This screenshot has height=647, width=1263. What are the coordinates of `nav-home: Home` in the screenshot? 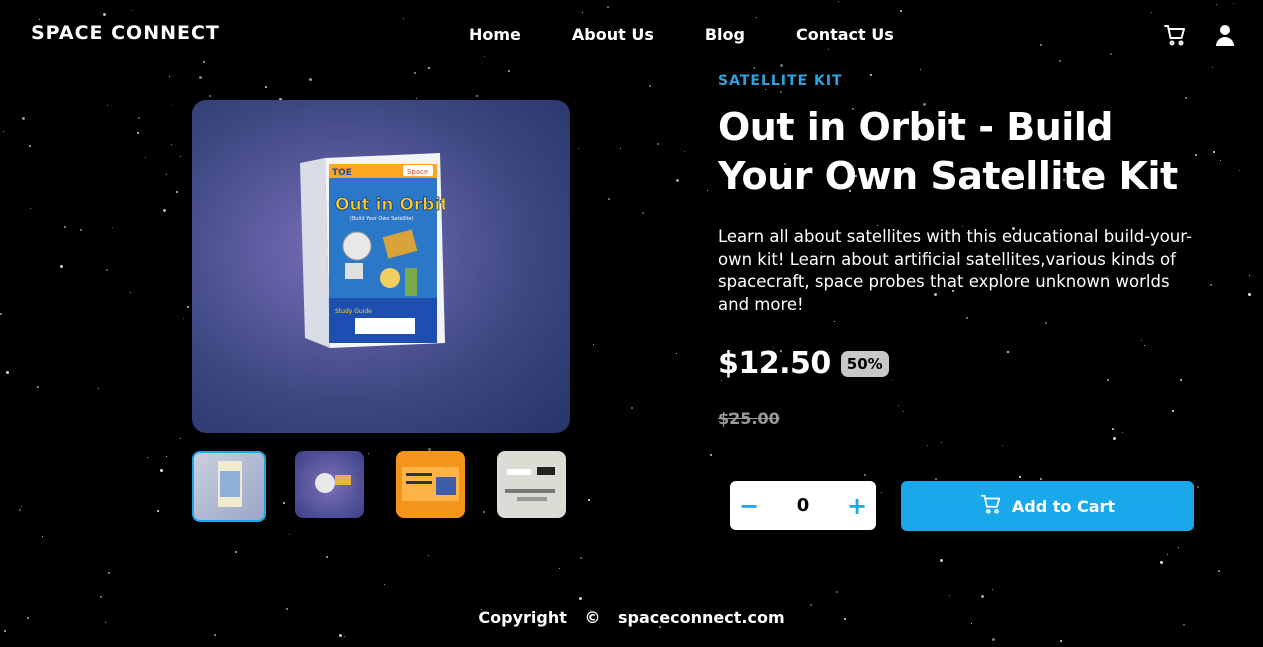 It's located at (495, 34).